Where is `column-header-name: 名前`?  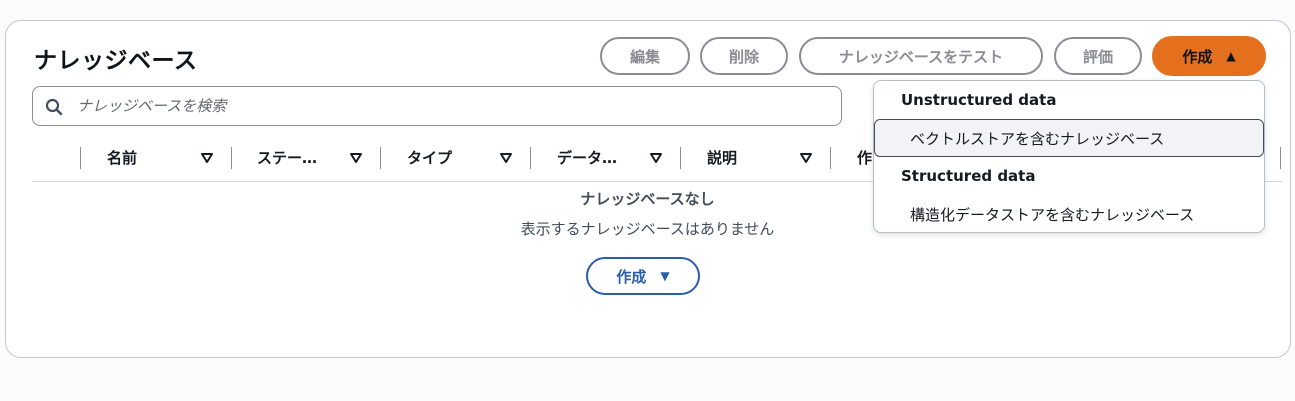 column-header-name: 名前 is located at coordinates (122, 157).